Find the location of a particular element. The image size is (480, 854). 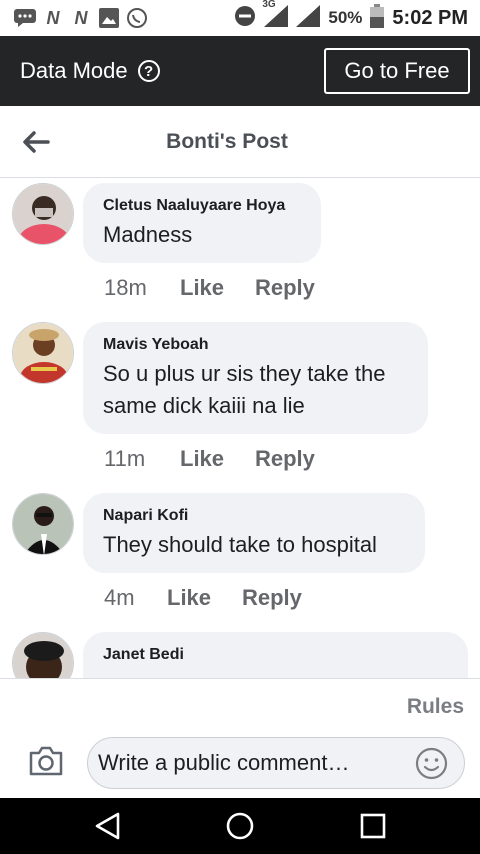

help-icon: ? is located at coordinates (148, 71).